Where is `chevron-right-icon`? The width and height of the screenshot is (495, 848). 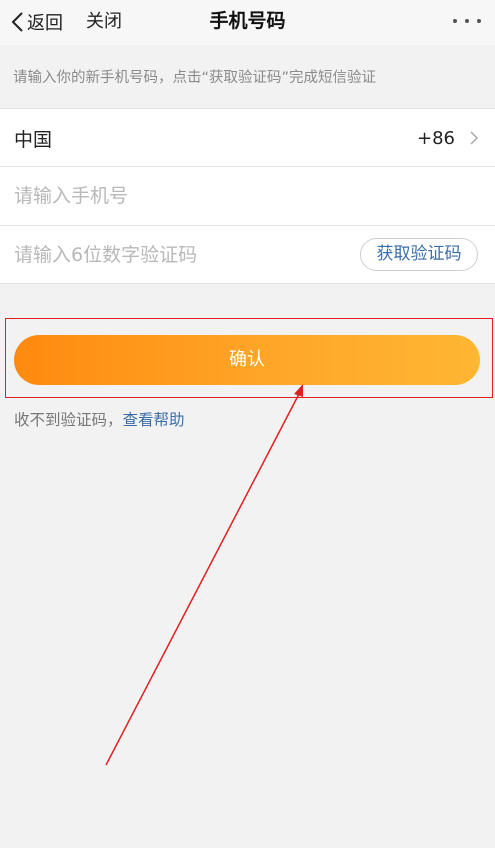 chevron-right-icon is located at coordinates (474, 138).